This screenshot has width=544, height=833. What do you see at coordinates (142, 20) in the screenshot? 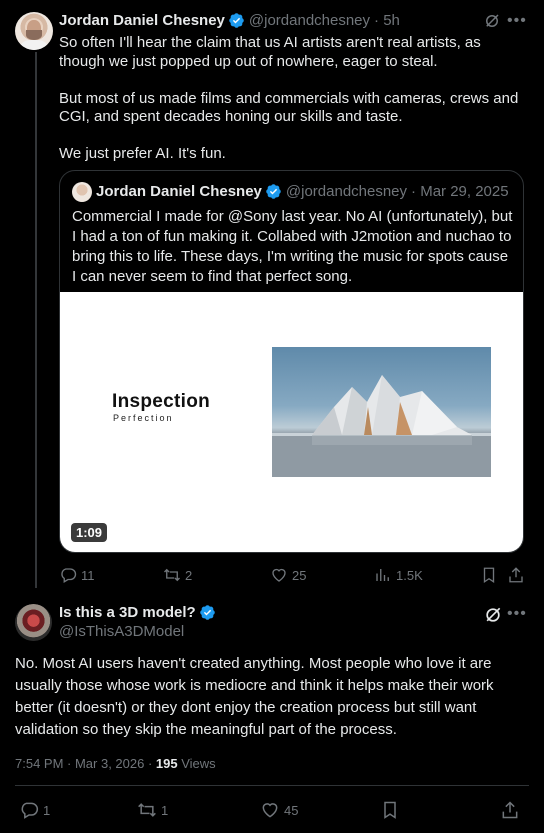
I see `author-name: Jordan Daniel Chesney` at bounding box center [142, 20].